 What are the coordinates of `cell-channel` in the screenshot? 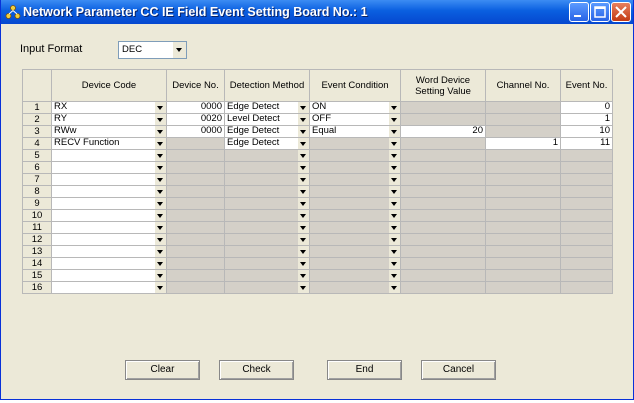 It's located at (523, 251).